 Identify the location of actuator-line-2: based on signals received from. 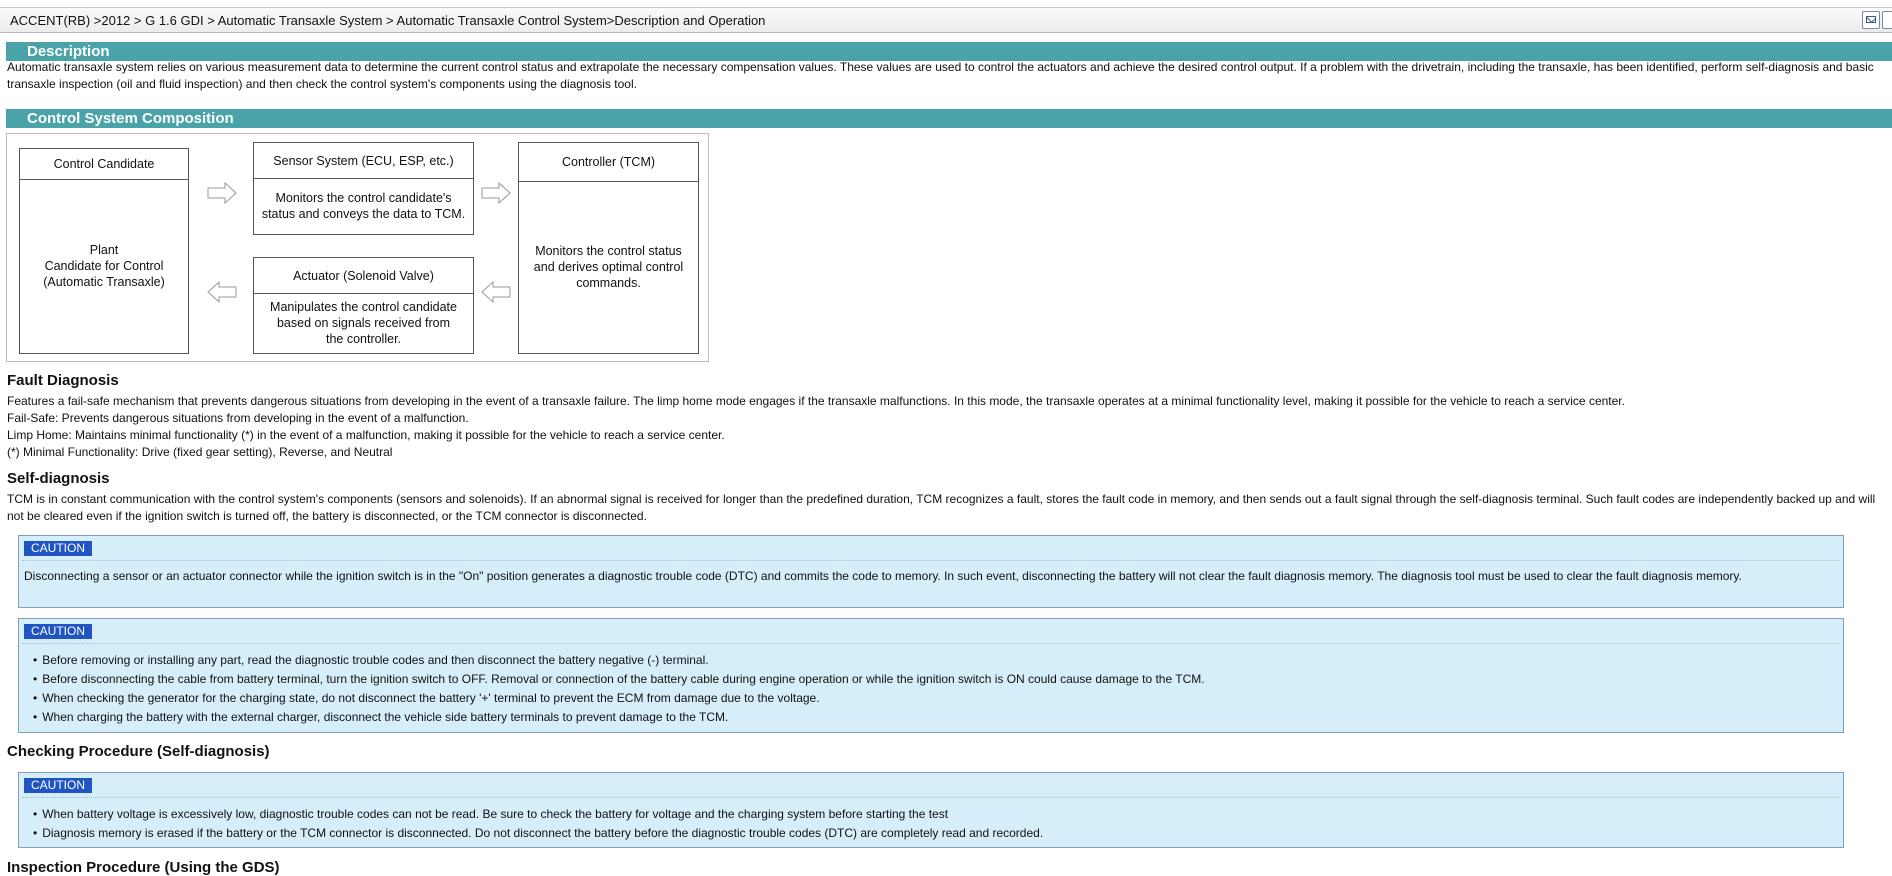
(363, 323).